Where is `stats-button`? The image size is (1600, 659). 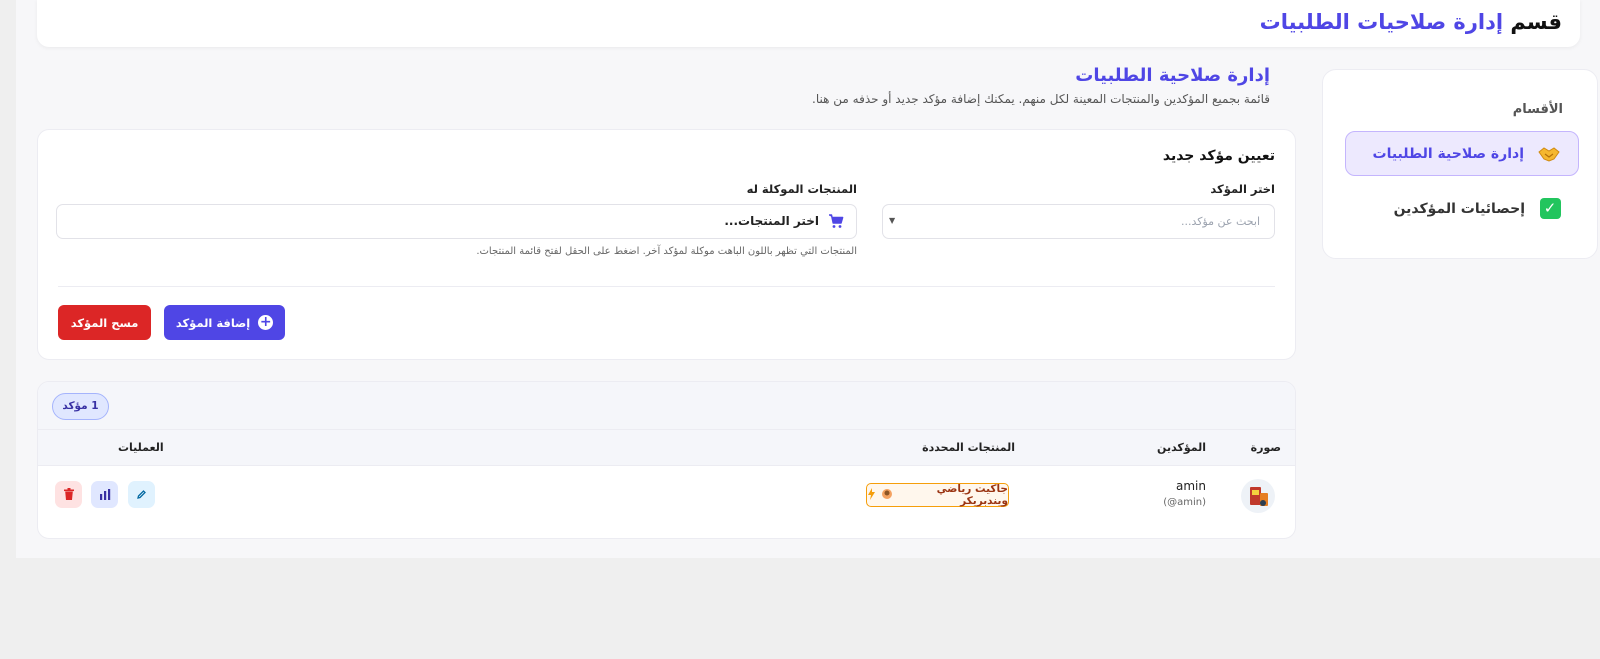 stats-button is located at coordinates (104, 494).